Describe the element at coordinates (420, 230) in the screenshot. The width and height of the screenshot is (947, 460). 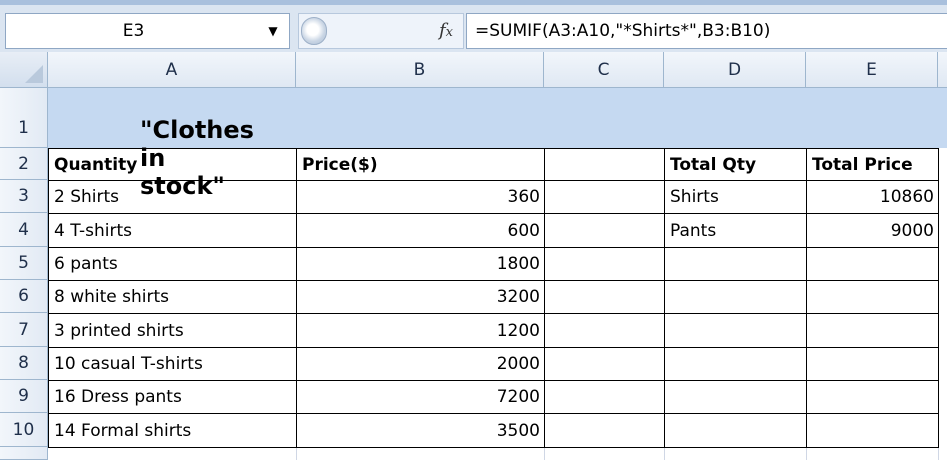
I see `price-cell: 600` at that location.